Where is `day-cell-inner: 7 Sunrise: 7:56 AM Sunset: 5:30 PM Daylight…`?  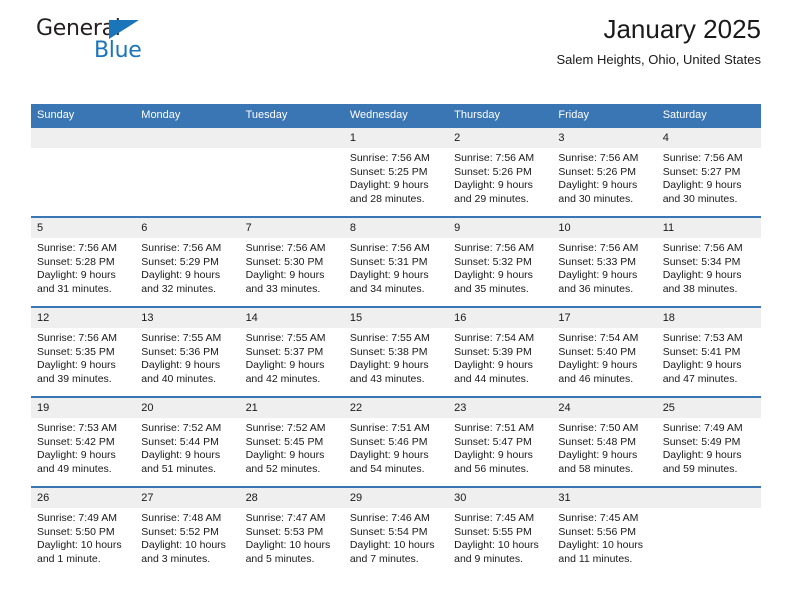 day-cell-inner: 7 Sunrise: 7:56 AM Sunset: 5:30 PM Daylight… is located at coordinates (291, 262).